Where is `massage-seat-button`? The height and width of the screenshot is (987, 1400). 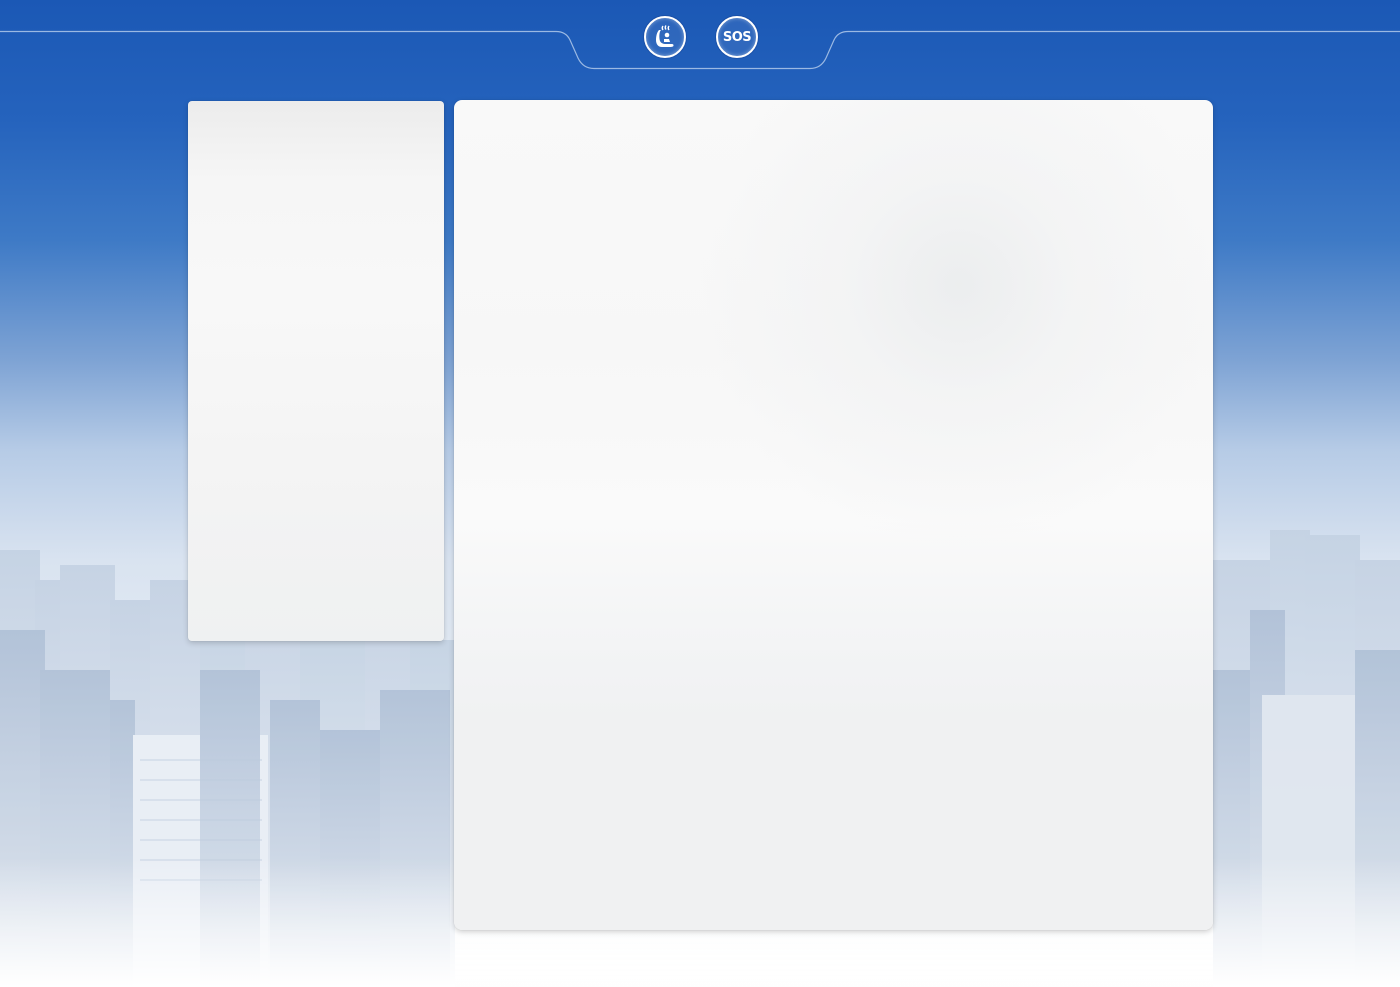 massage-seat-button is located at coordinates (665, 37).